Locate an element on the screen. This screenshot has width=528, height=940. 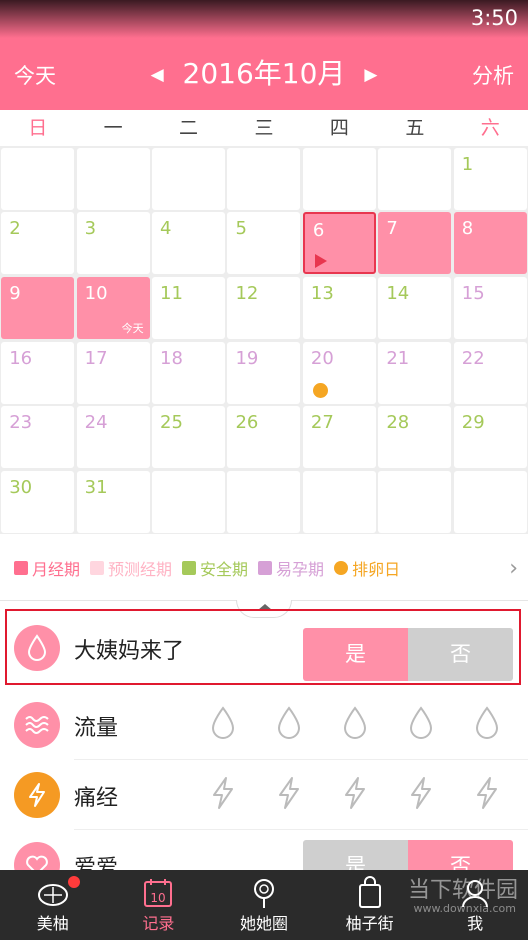
day-number: 14 is located at coordinates (398, 293).